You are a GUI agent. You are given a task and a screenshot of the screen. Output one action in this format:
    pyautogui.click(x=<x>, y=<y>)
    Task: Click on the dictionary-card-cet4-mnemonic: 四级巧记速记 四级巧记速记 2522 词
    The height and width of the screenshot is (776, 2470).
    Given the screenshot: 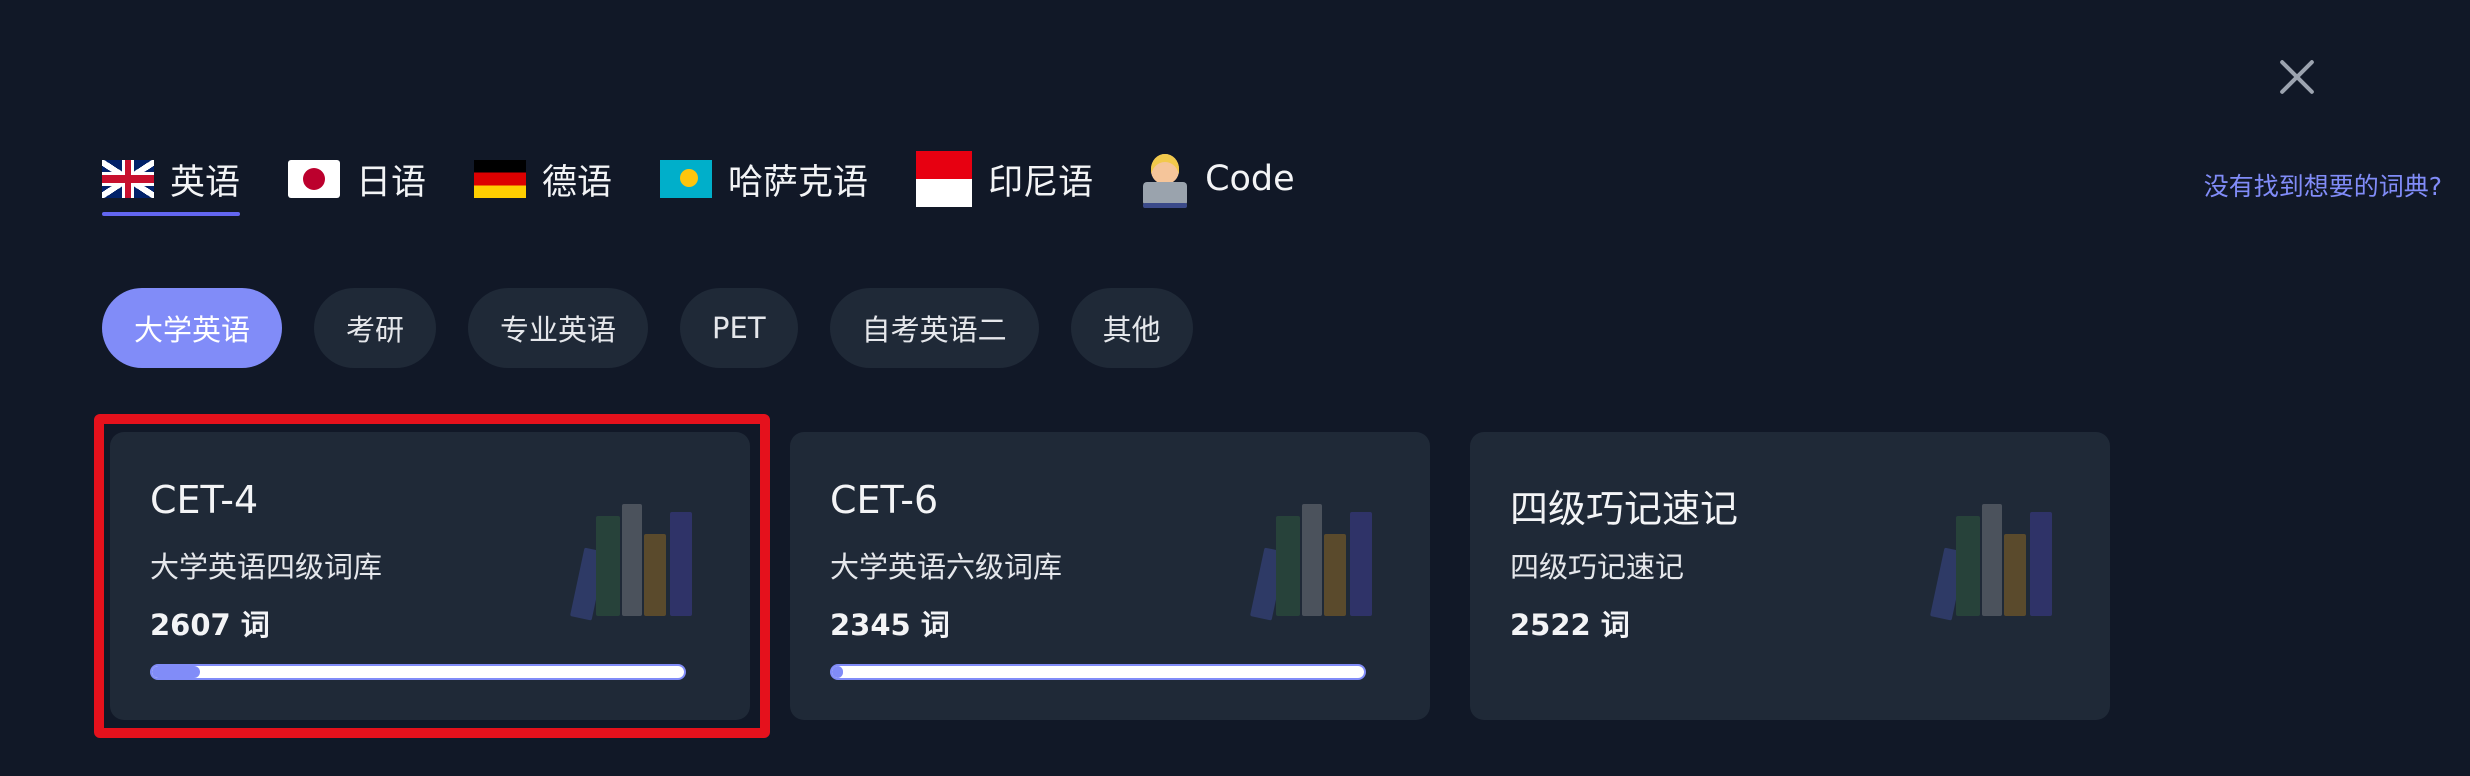 What is the action you would take?
    pyautogui.click(x=1790, y=576)
    